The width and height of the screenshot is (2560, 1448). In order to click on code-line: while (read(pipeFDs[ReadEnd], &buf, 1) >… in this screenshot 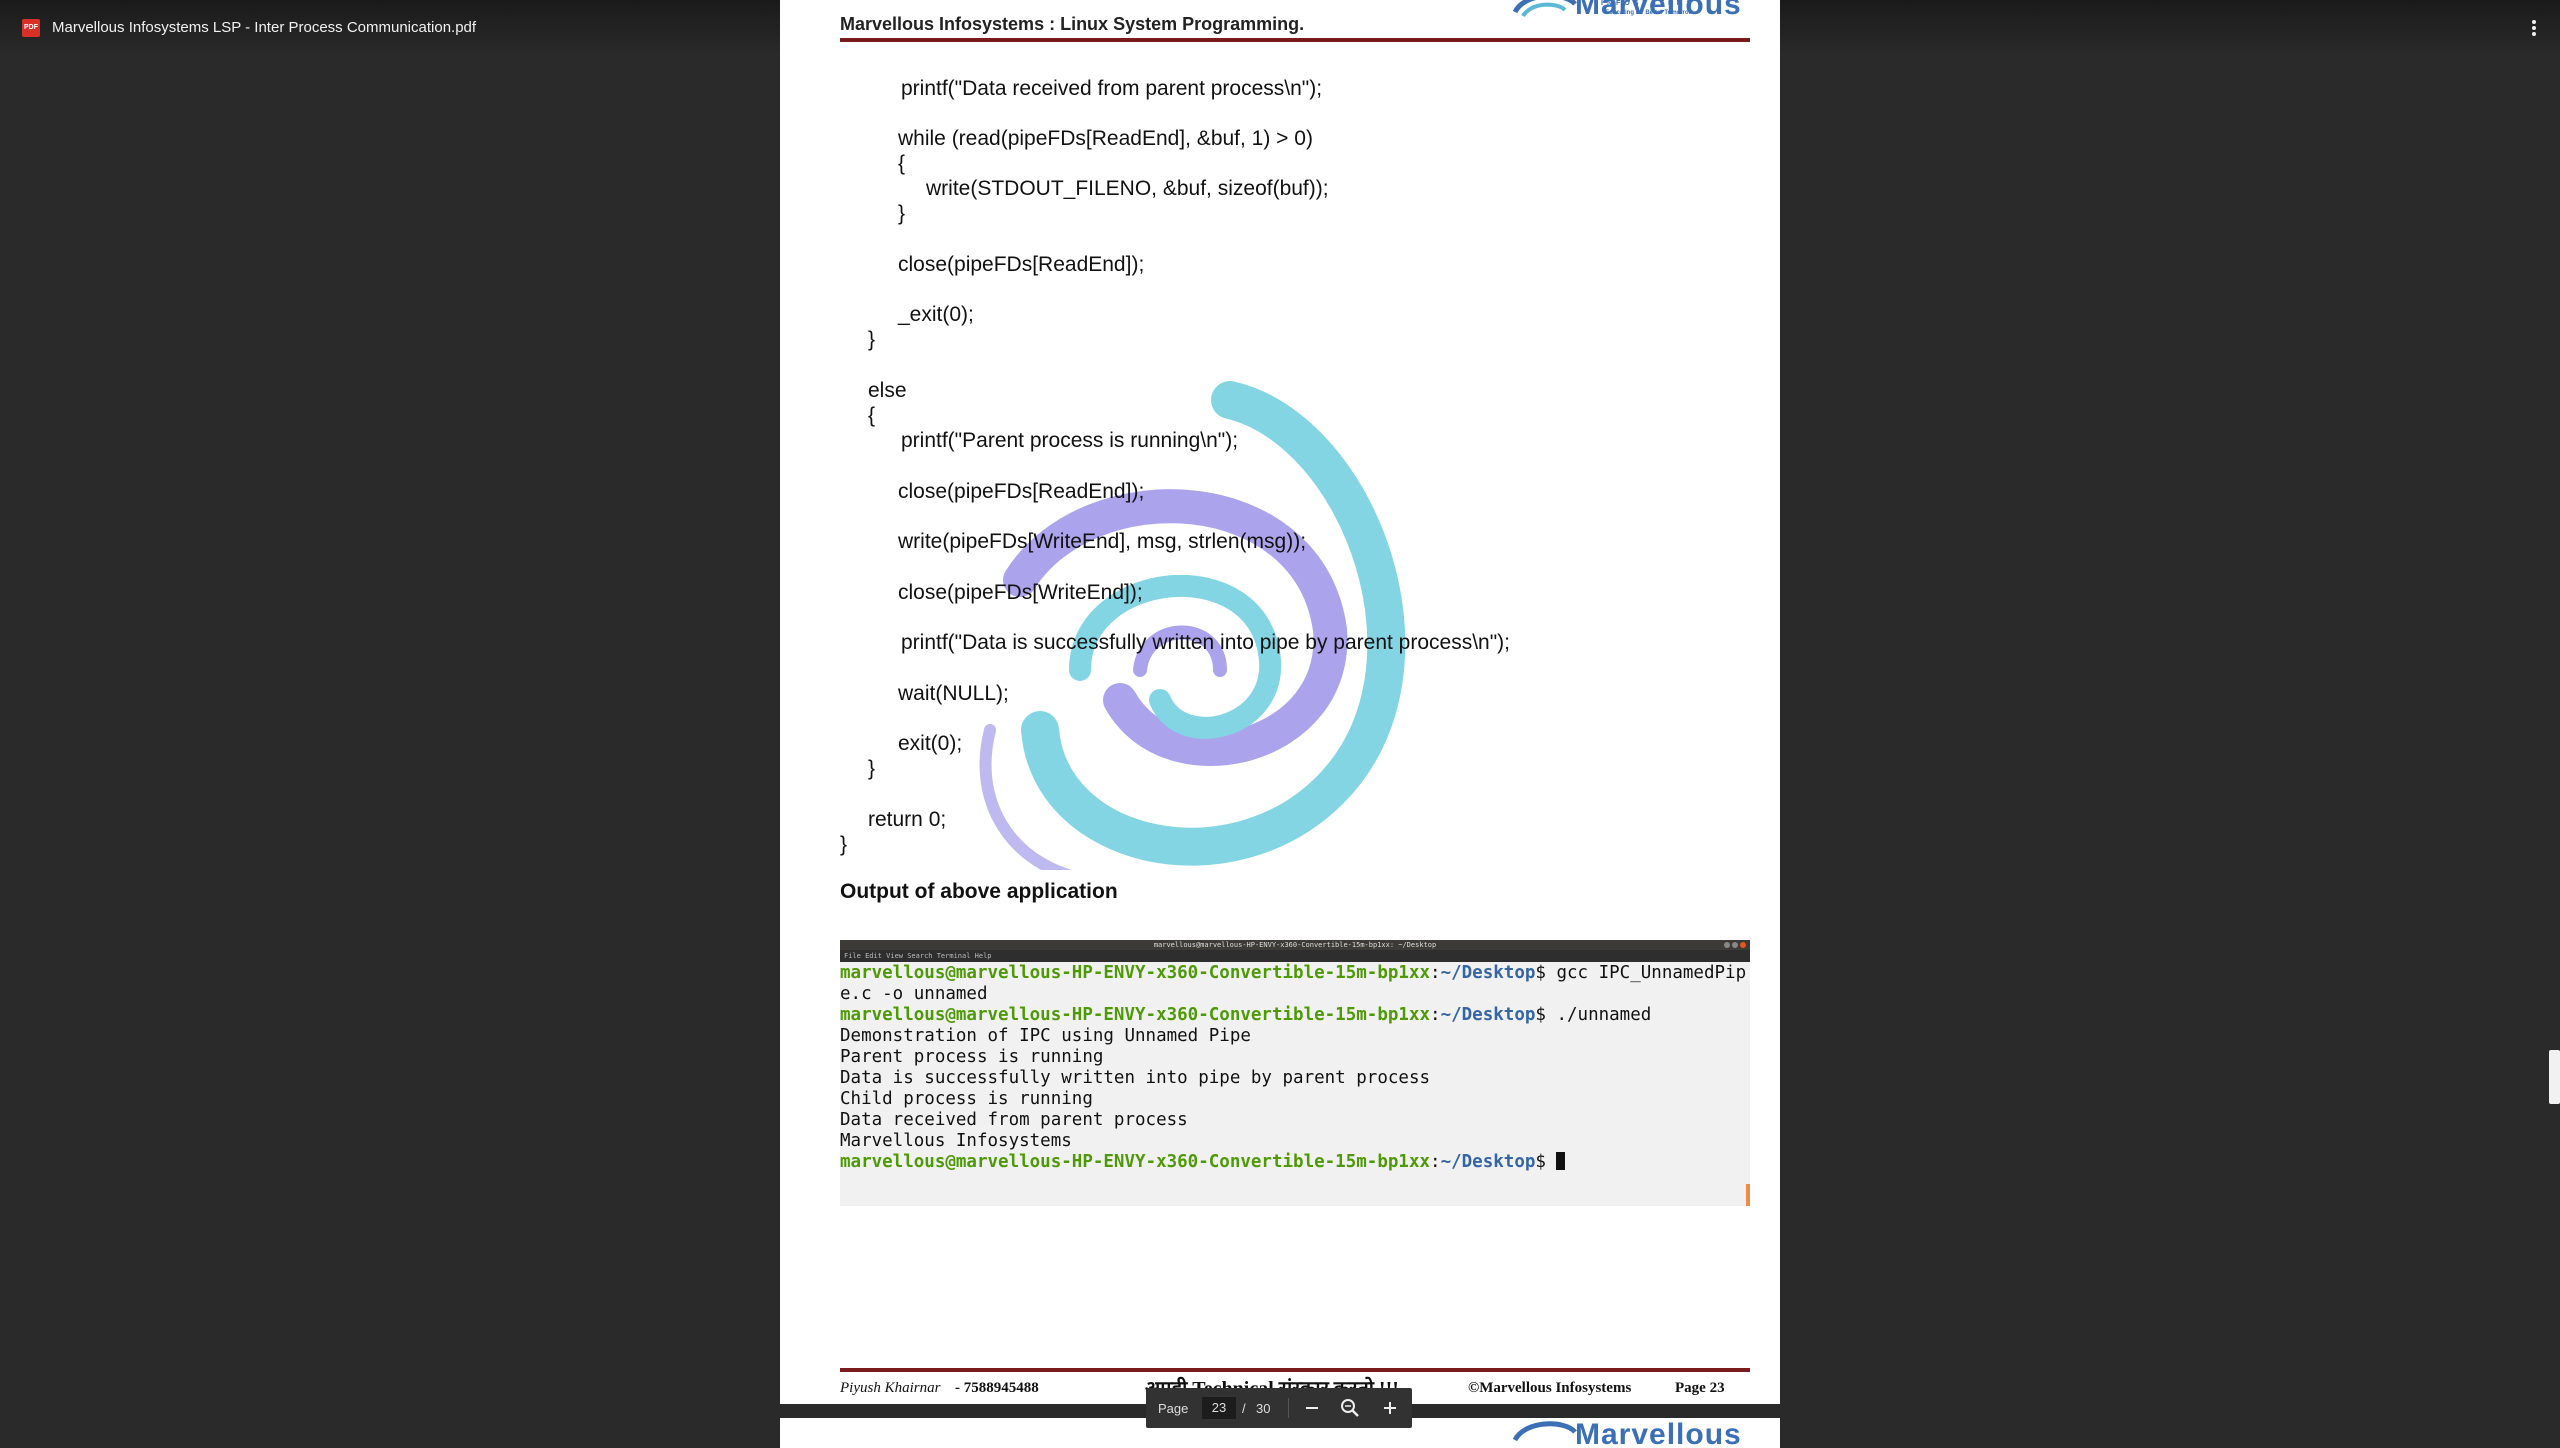, I will do `click(1105, 138)`.